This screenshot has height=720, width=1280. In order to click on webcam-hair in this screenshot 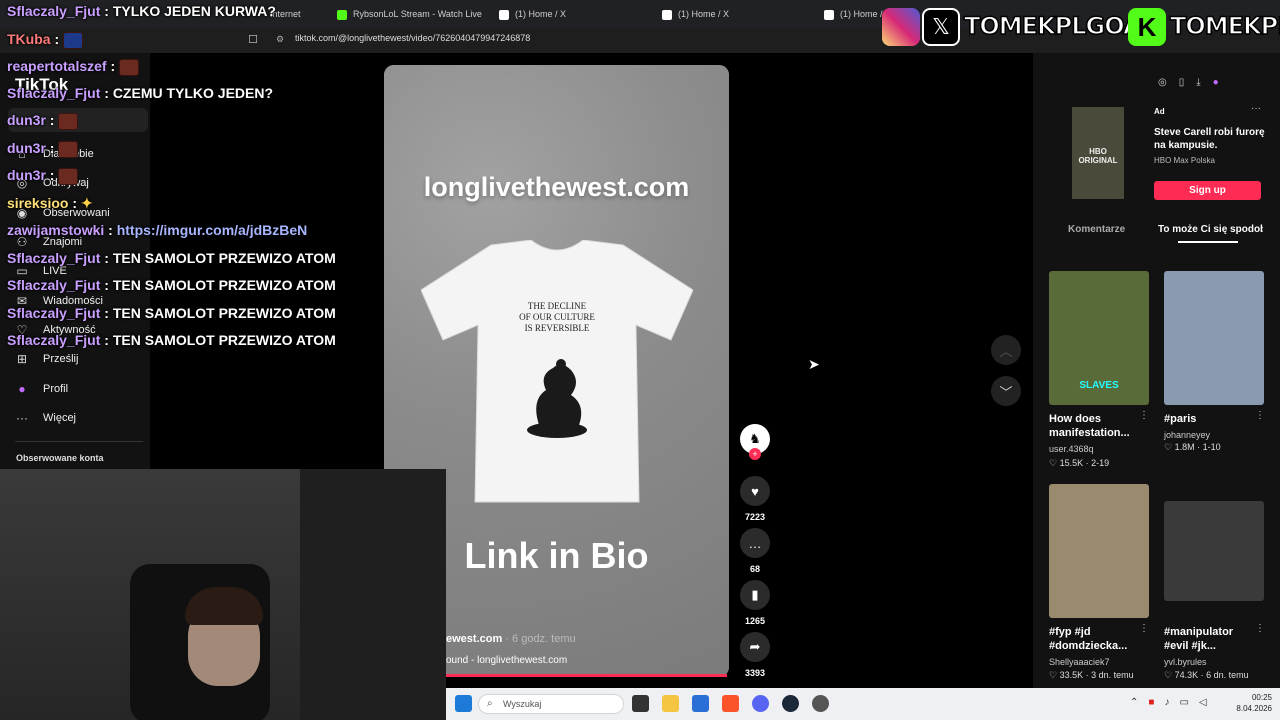, I will do `click(224, 606)`.